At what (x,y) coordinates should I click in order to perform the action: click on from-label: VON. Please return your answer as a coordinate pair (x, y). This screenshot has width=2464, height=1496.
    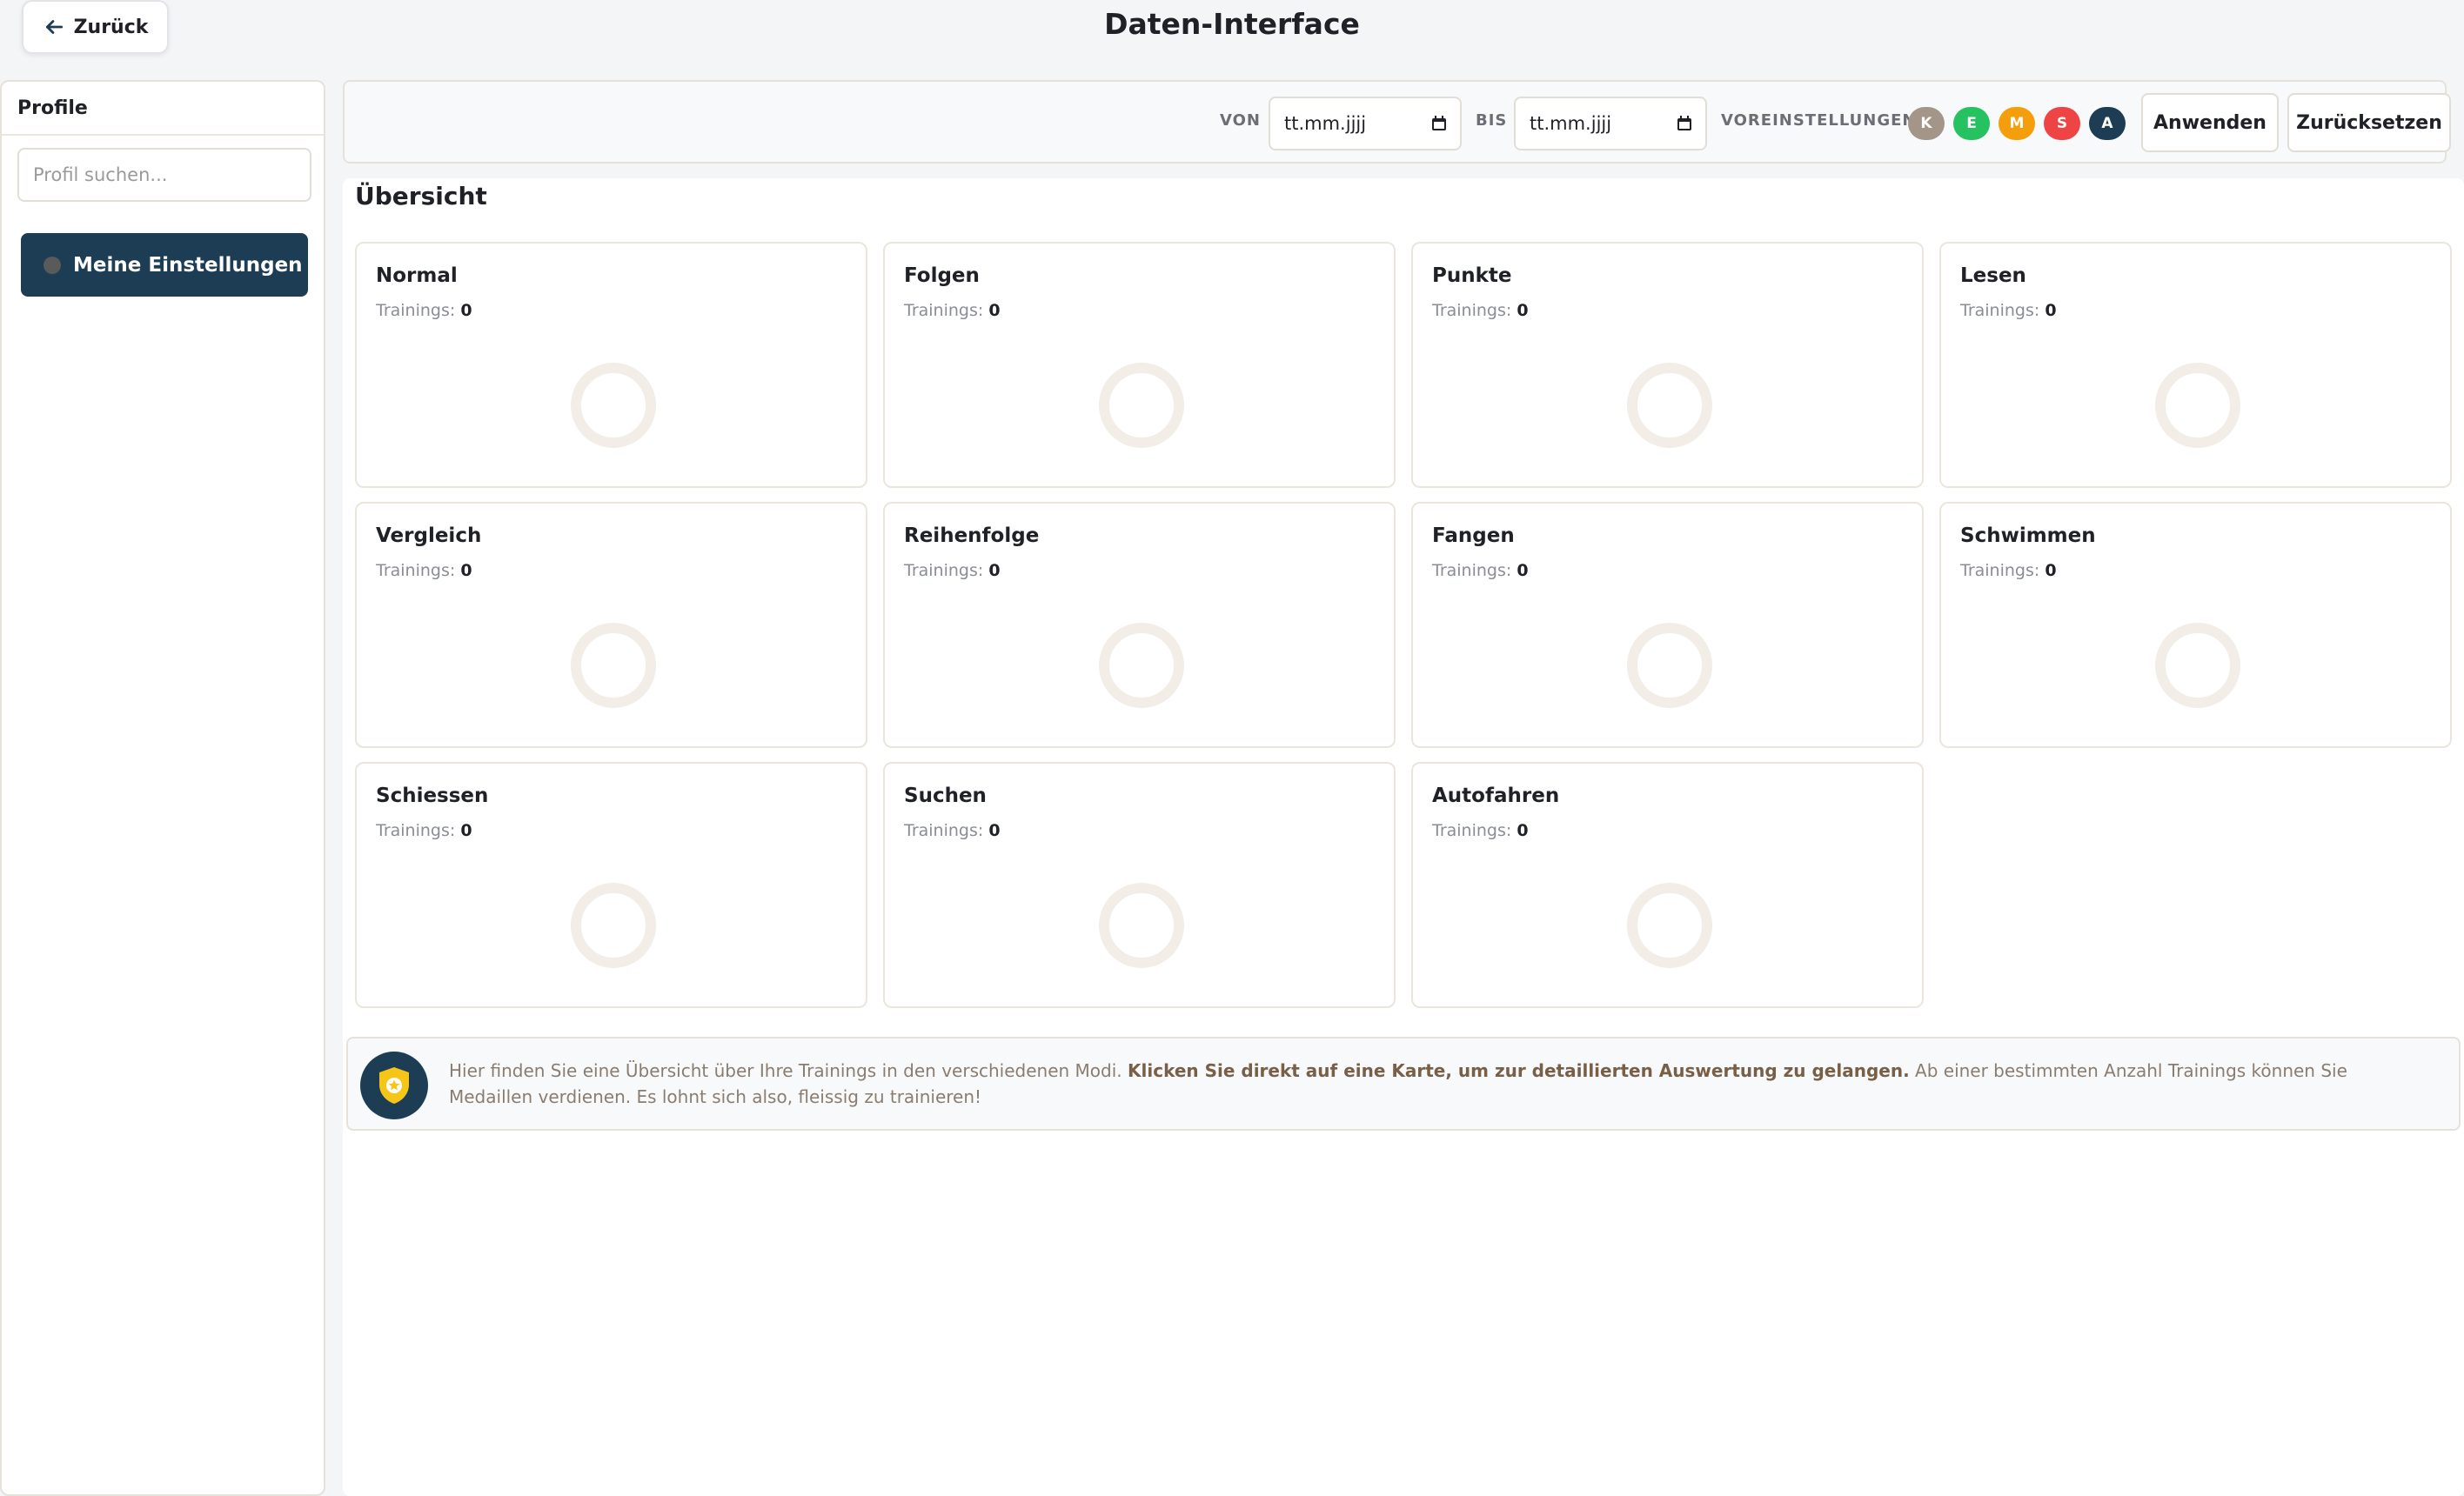
    Looking at the image, I should click on (1240, 120).